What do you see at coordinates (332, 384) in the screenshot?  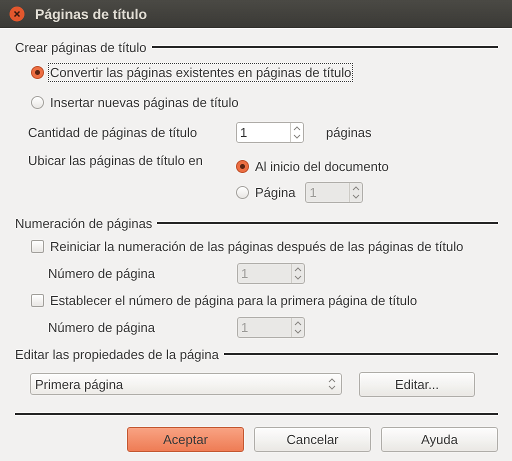 I see `dropdown-arrows-icon` at bounding box center [332, 384].